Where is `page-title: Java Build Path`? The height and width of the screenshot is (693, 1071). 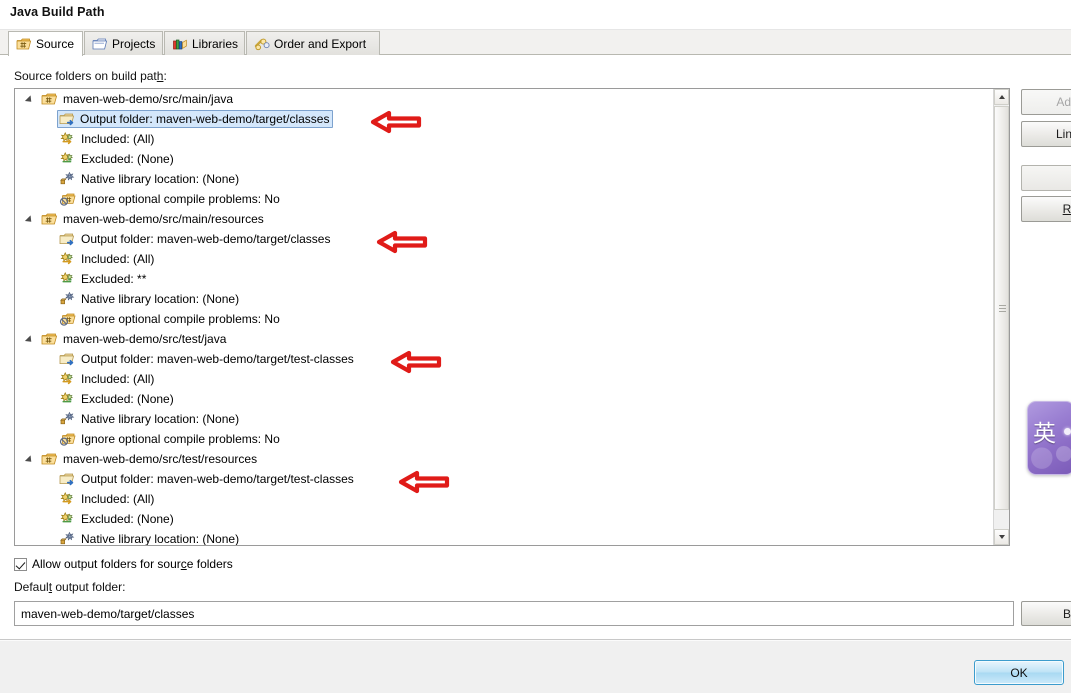 page-title: Java Build Path is located at coordinates (57, 12).